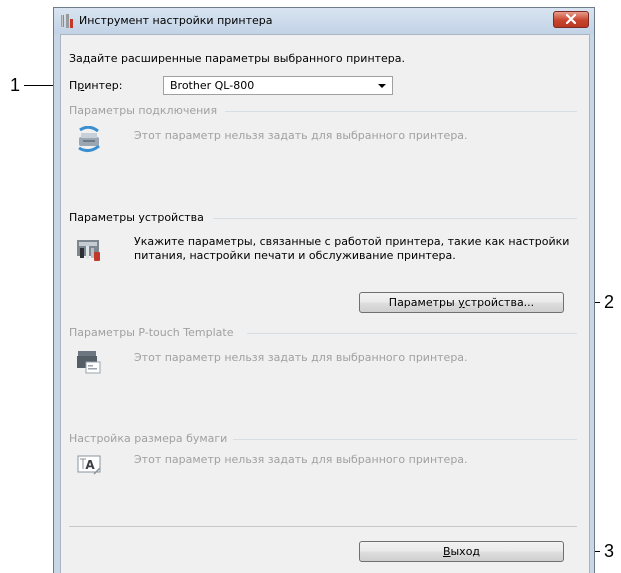 The width and height of the screenshot is (621, 573). I want to click on callout-1: 1, so click(15, 85).